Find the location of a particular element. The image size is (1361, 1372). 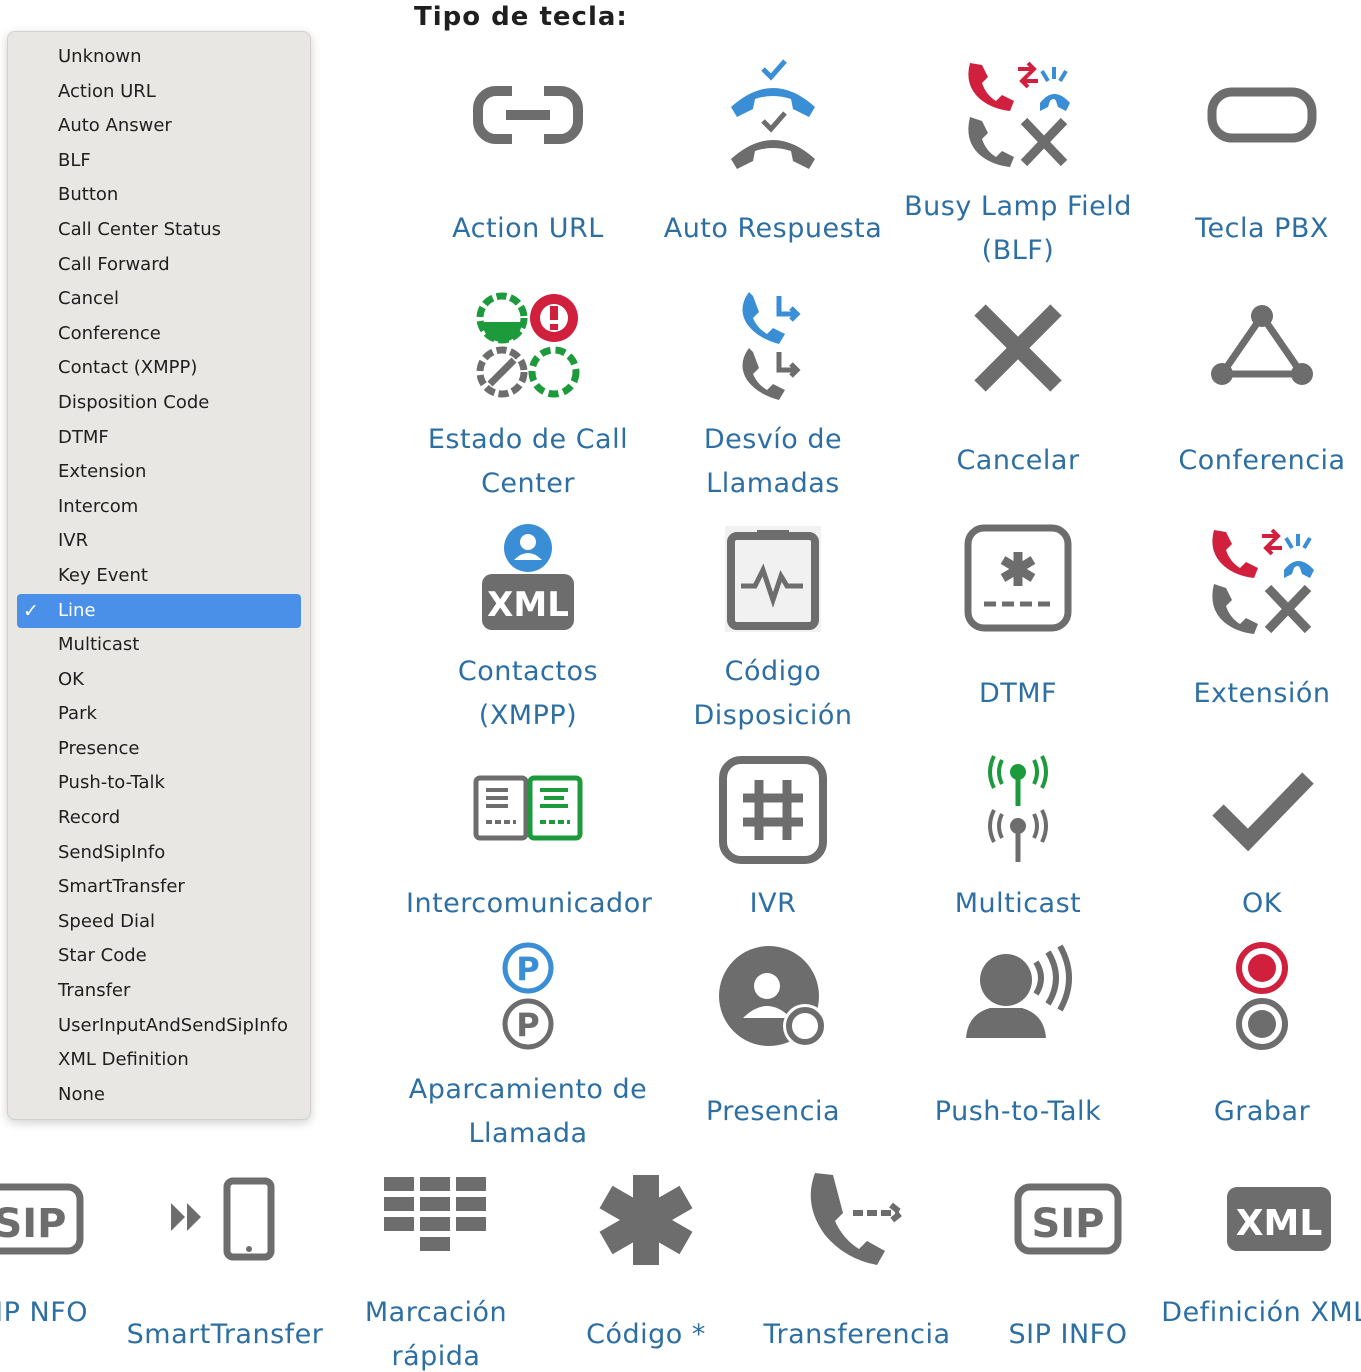

key-type-action-url: Action URL is located at coordinates (528, 162).